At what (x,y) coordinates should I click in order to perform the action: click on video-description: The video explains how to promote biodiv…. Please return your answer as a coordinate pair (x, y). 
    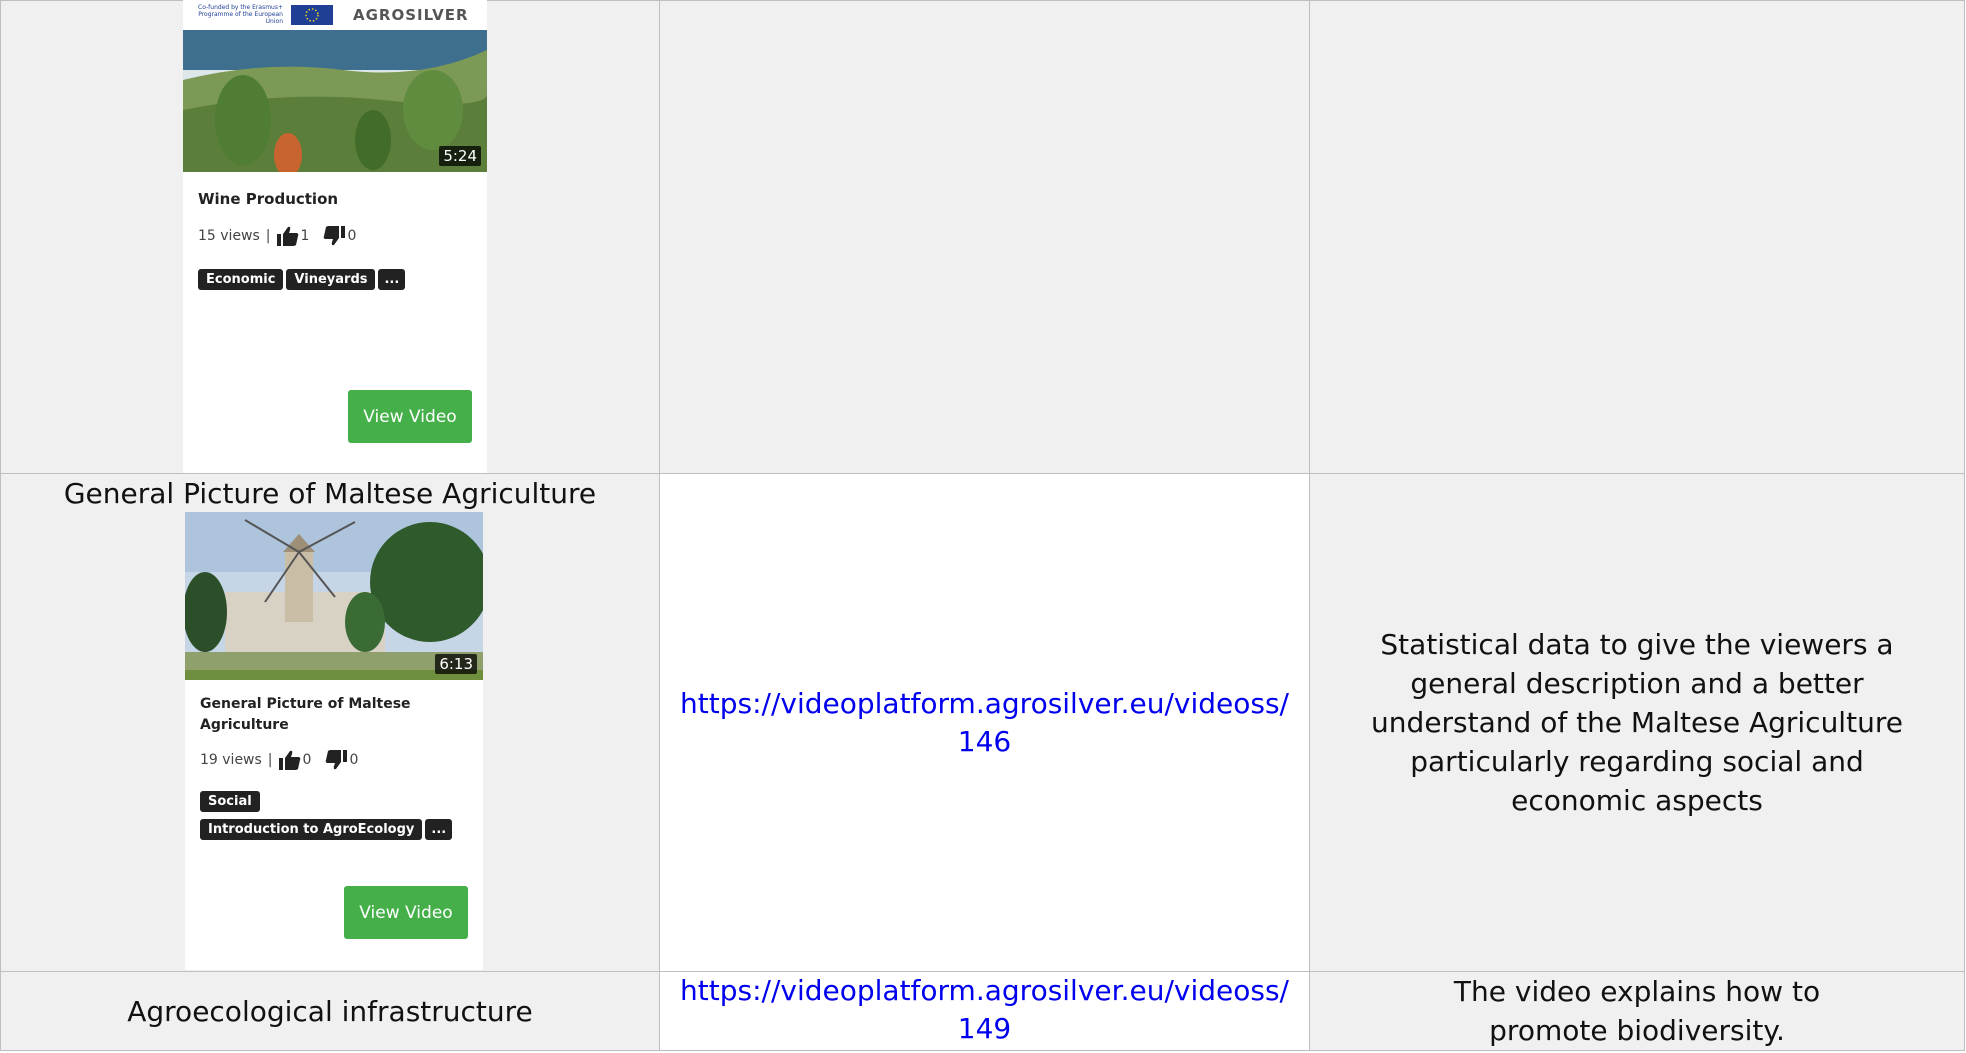
    Looking at the image, I should click on (1637, 1011).